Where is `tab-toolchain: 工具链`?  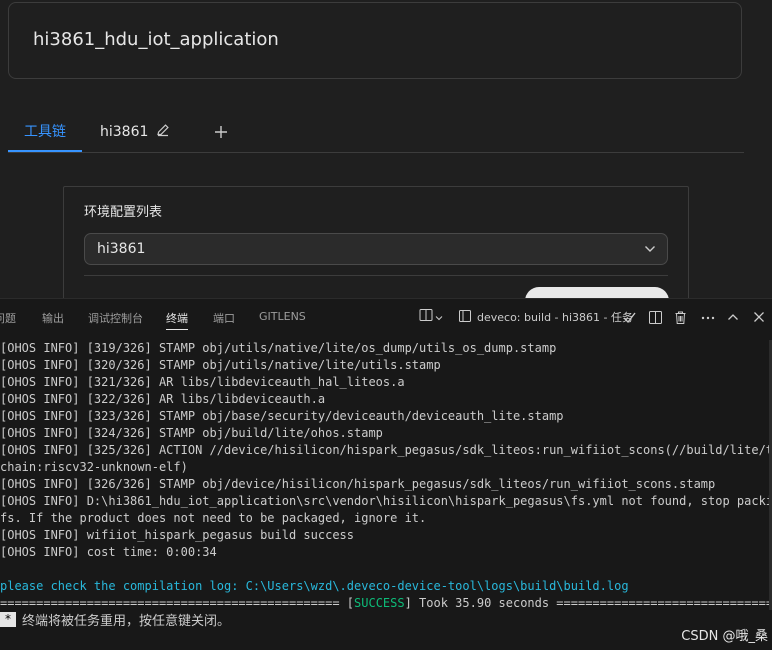 tab-toolchain: 工具链 is located at coordinates (45, 132).